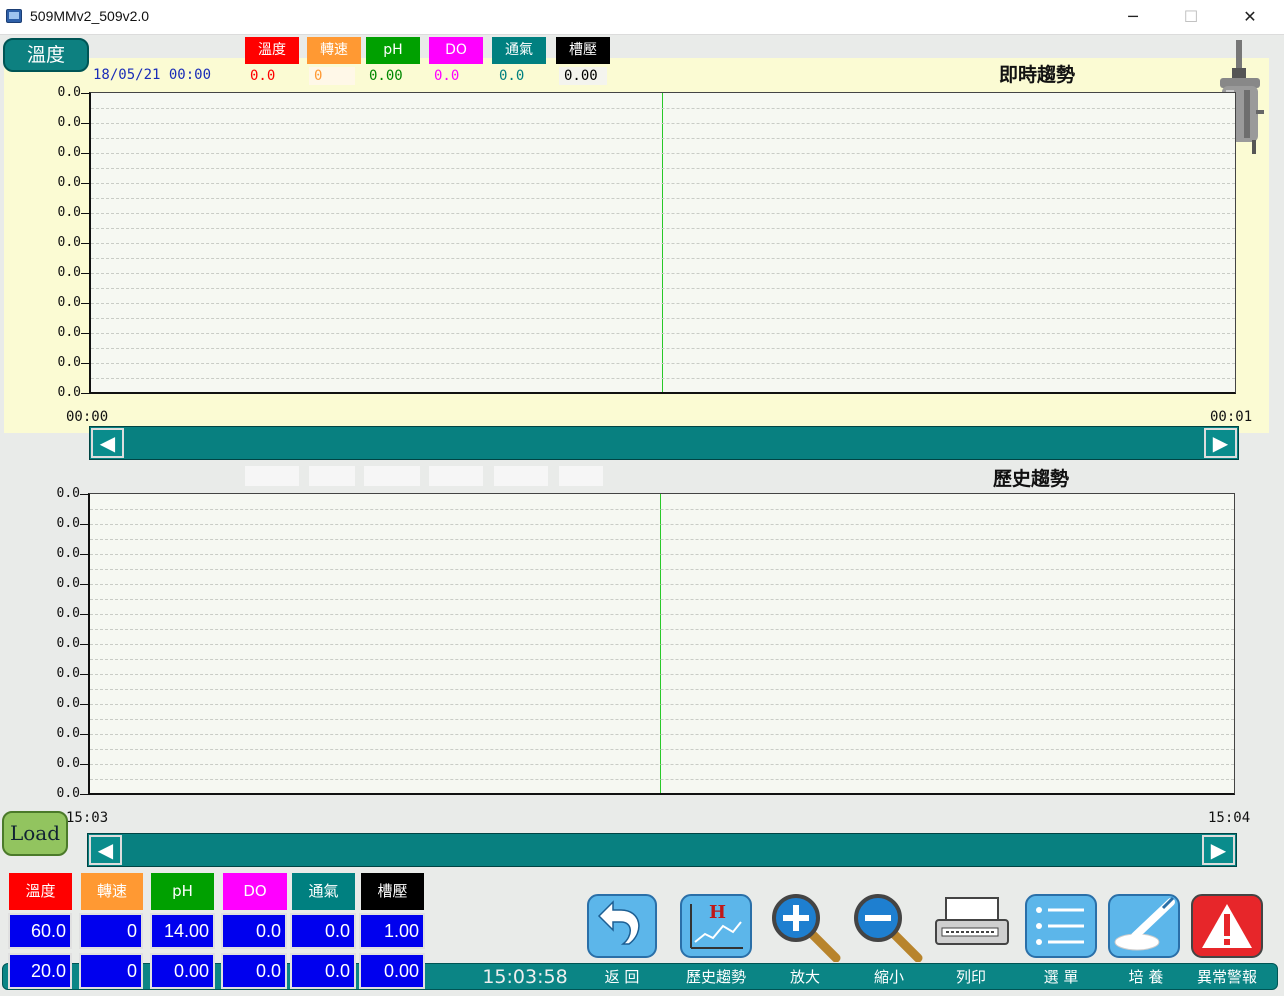 This screenshot has width=1284, height=996. What do you see at coordinates (87, 818) in the screenshot?
I see `history-x-start: 15:03` at bounding box center [87, 818].